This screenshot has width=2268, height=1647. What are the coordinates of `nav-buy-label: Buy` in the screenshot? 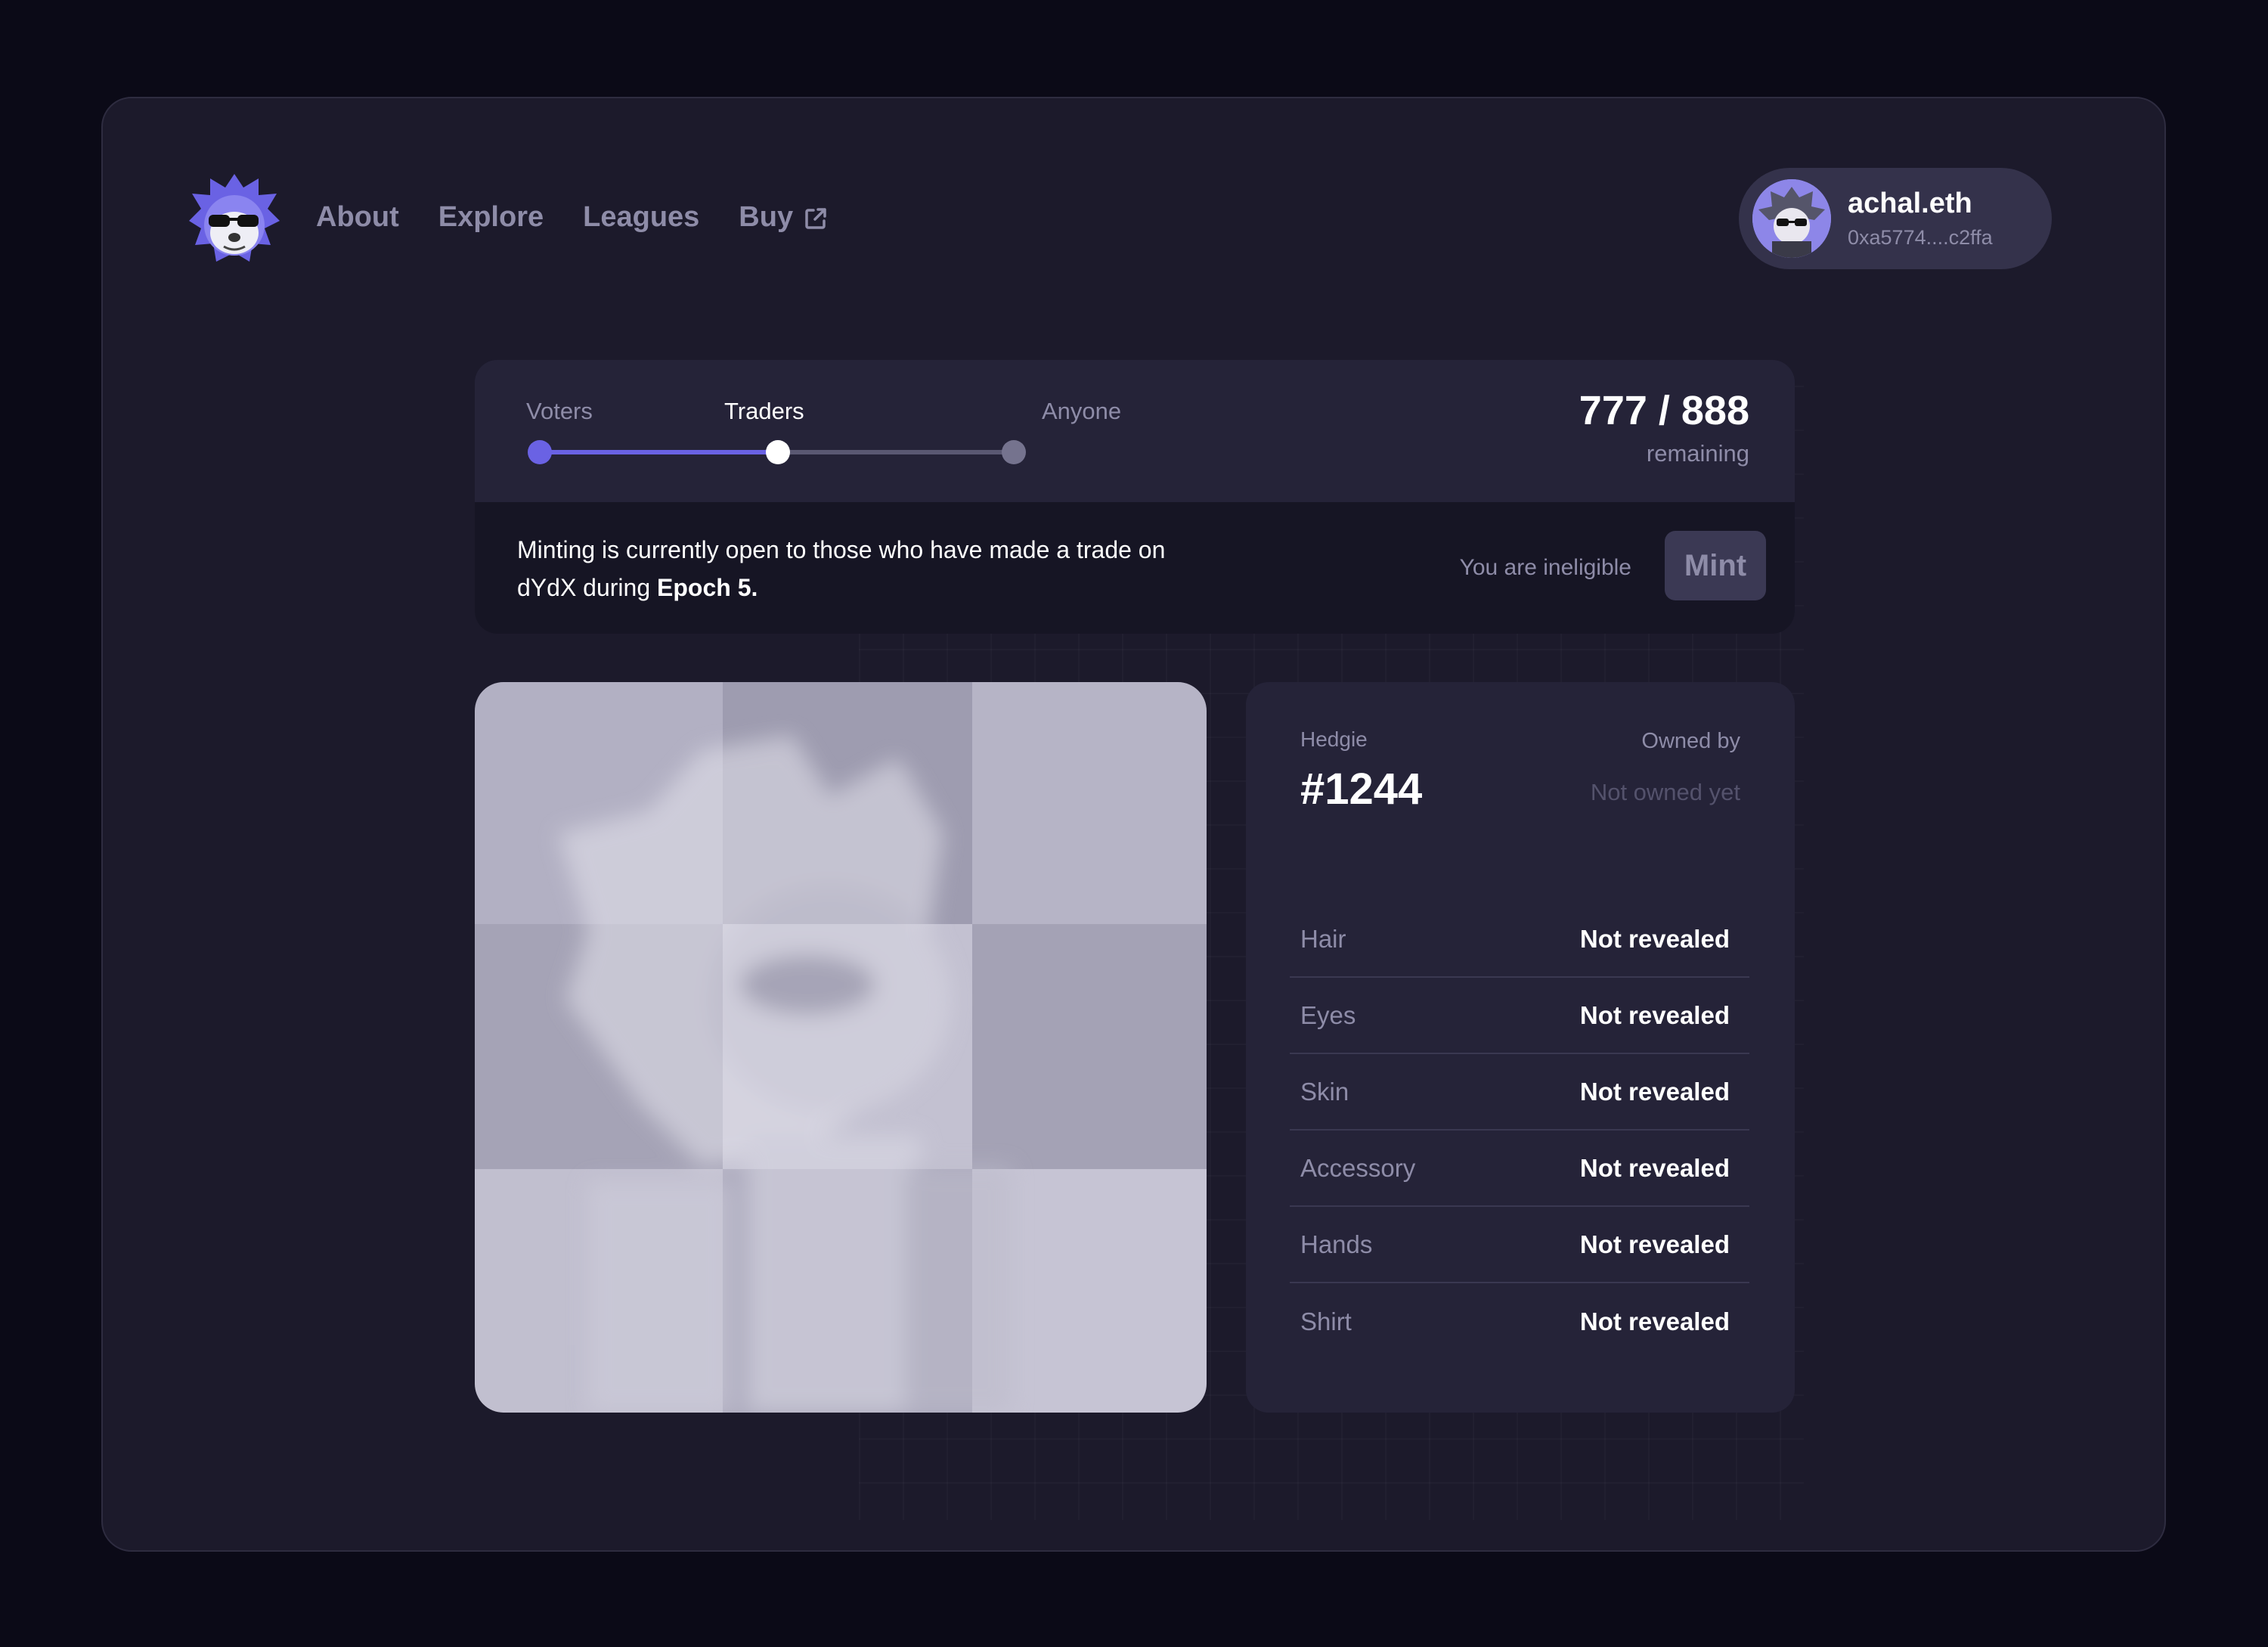 It's located at (766, 217).